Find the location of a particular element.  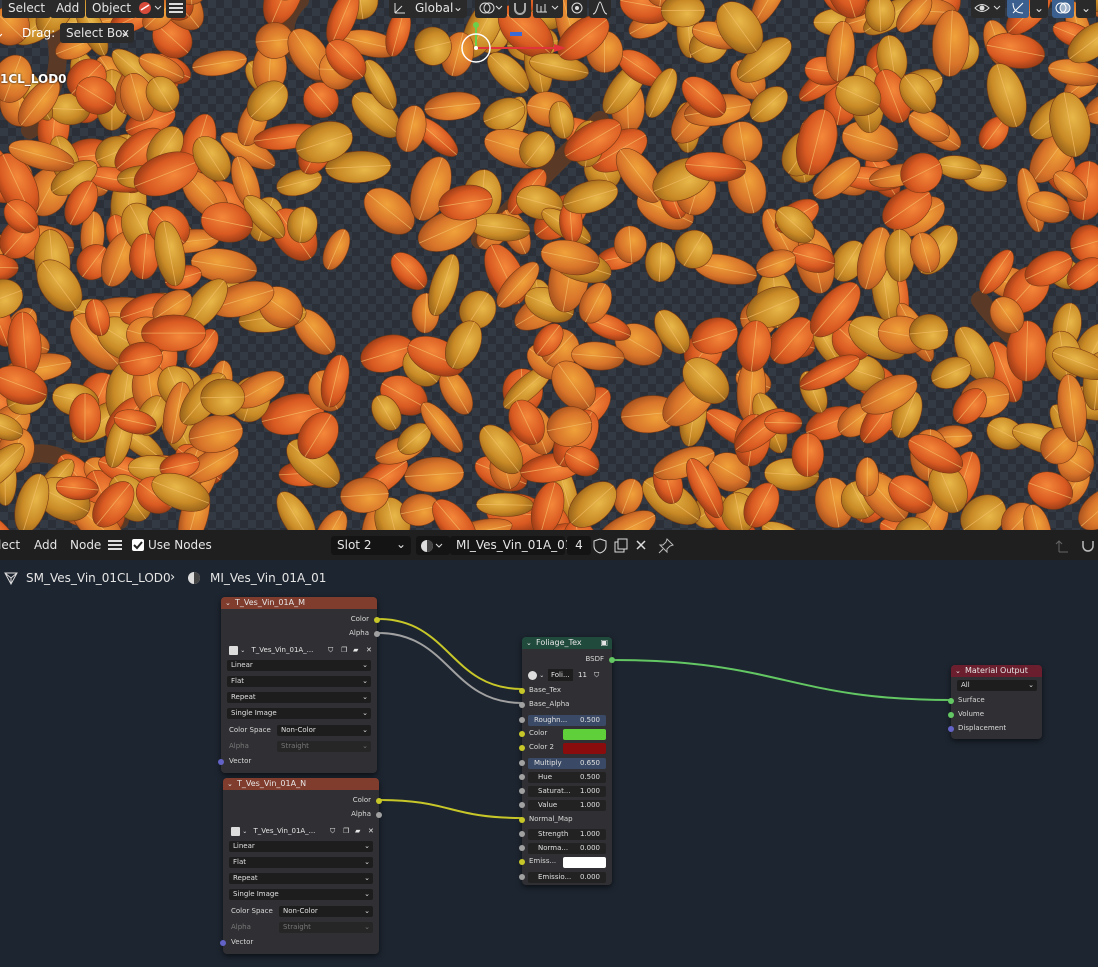

drag-mode-dropdown: Select Box ⌄ is located at coordinates (97, 33).